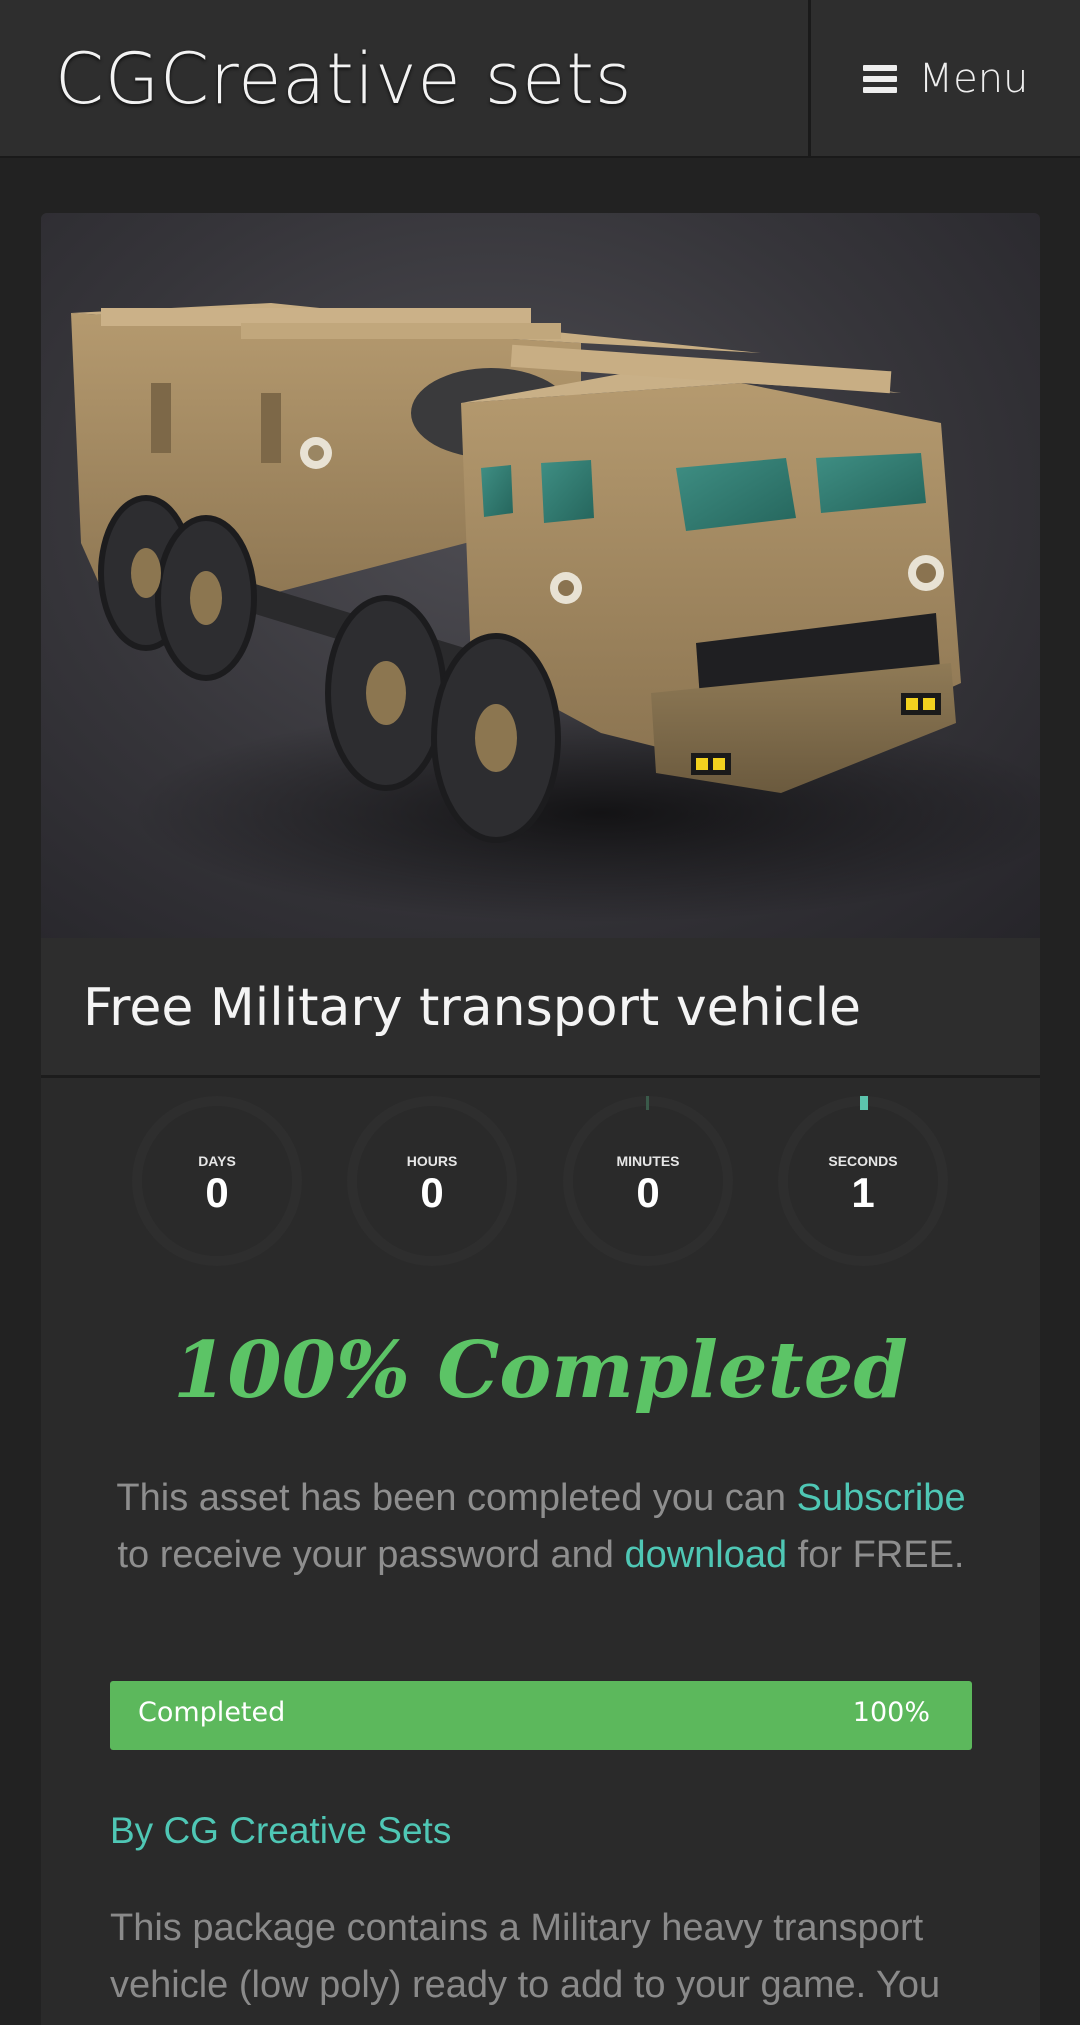 The image size is (1080, 2025). What do you see at coordinates (280, 1831) in the screenshot?
I see `author-byline: By CG Creative Sets` at bounding box center [280, 1831].